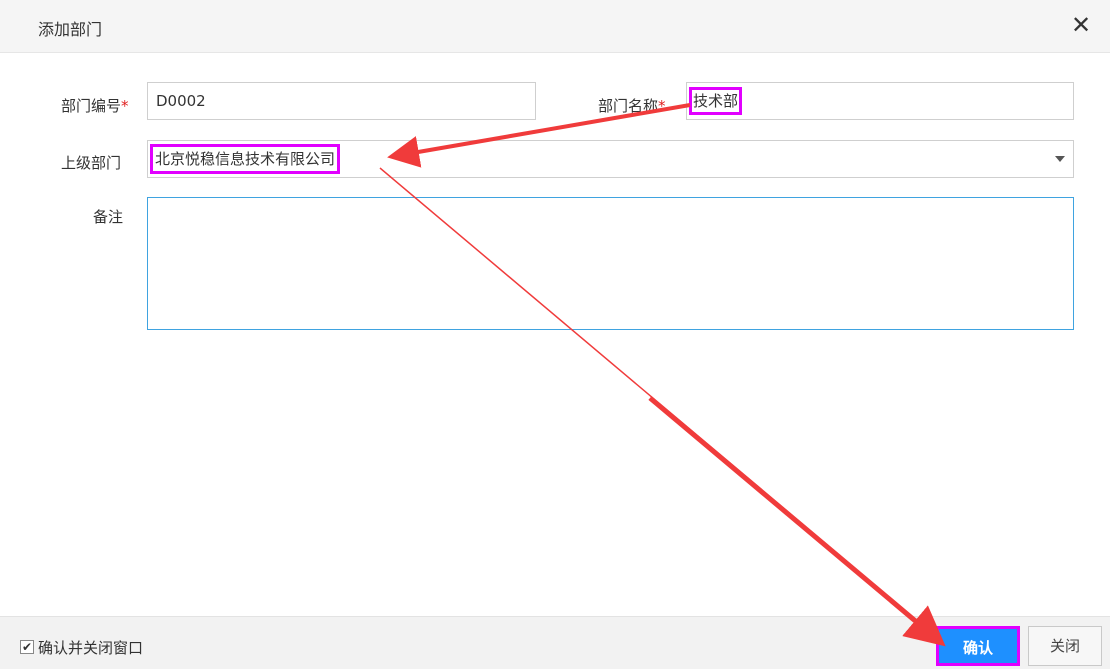 The width and height of the screenshot is (1110, 669). Describe the element at coordinates (797, 521) in the screenshot. I see `arrow-to-confirm` at that location.